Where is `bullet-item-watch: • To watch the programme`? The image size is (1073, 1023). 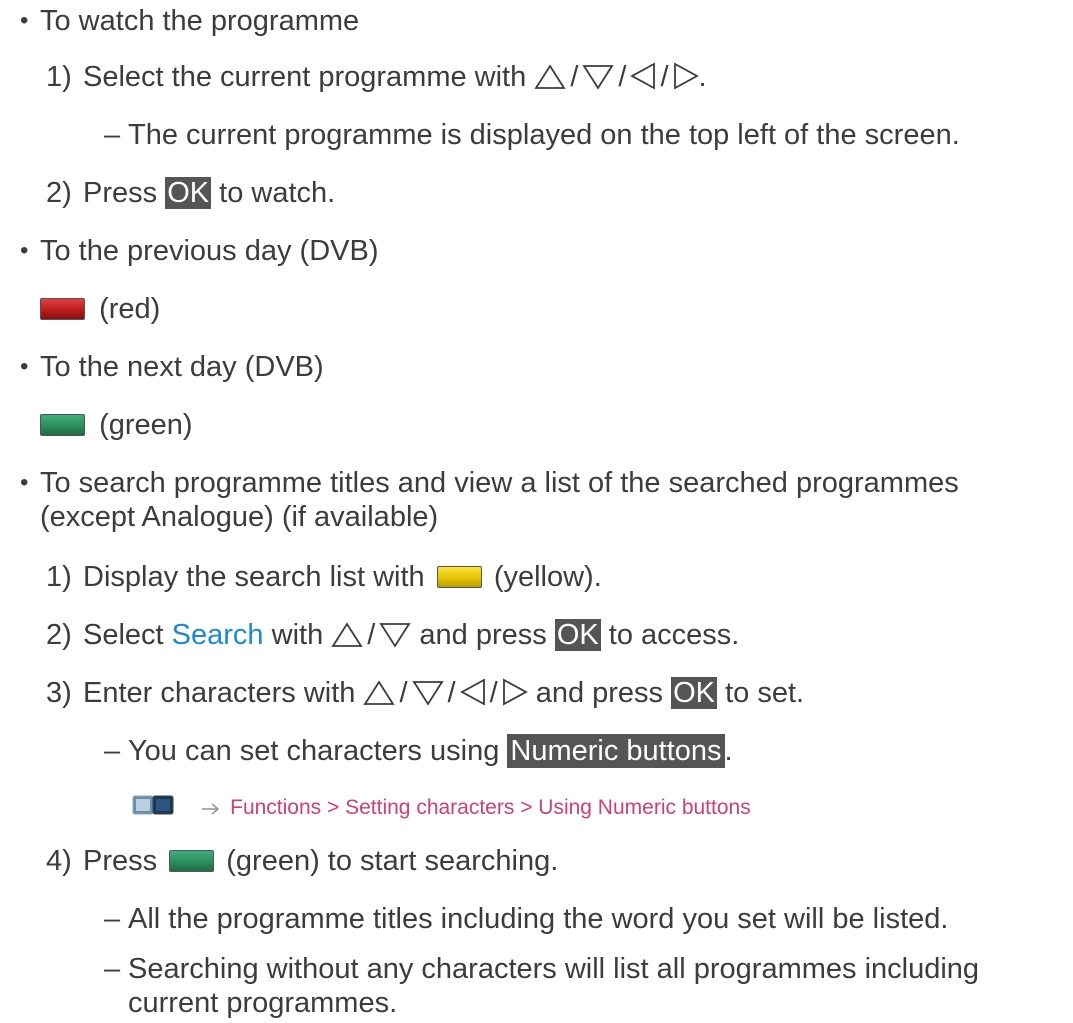 bullet-item-watch: • To watch the programme is located at coordinates (189, 21).